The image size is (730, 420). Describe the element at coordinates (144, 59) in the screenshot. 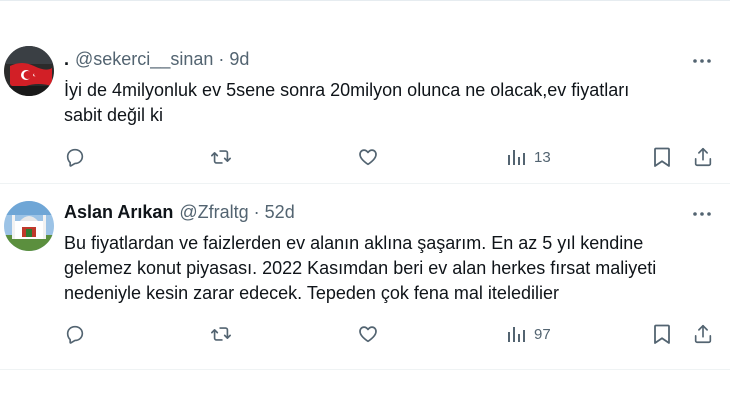

I see `user-handle: @sekerci__sinan` at that location.